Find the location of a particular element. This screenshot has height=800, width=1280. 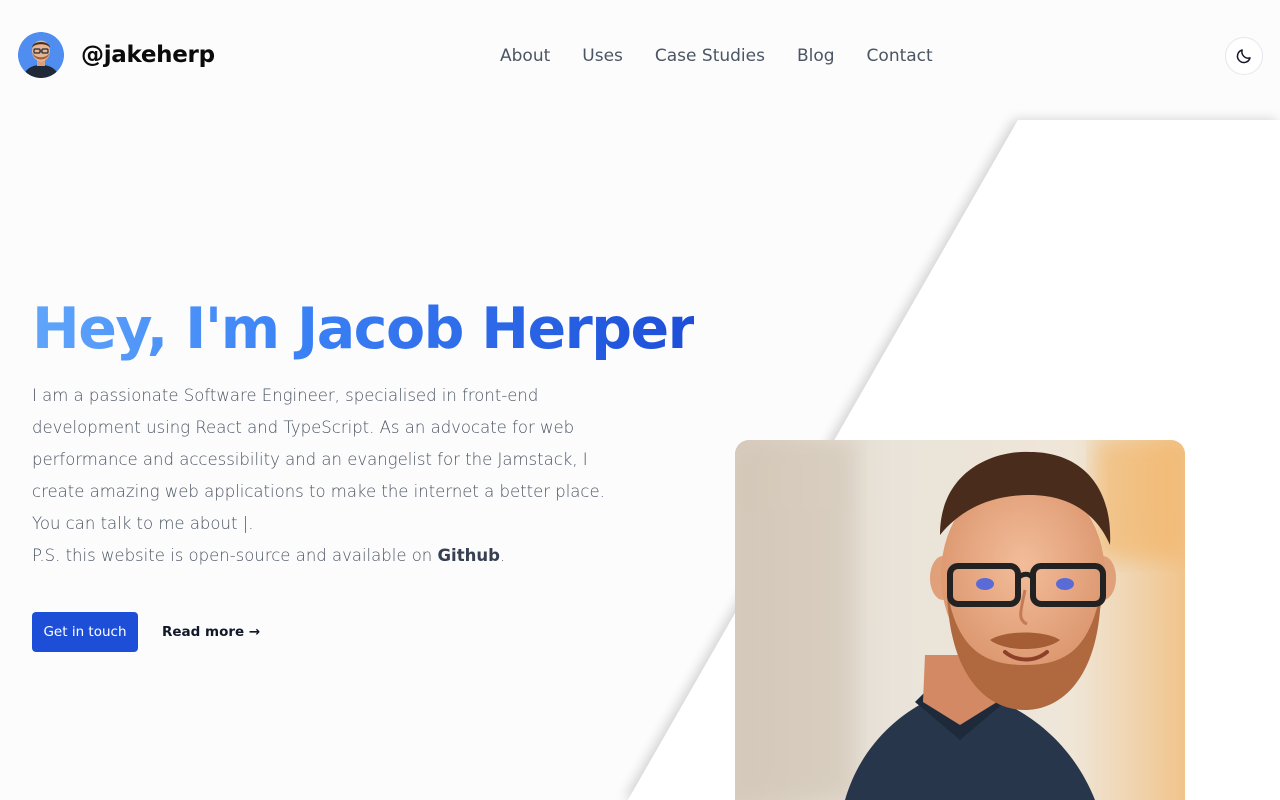

nav-item-case-studies: Case Studies is located at coordinates (710, 56).